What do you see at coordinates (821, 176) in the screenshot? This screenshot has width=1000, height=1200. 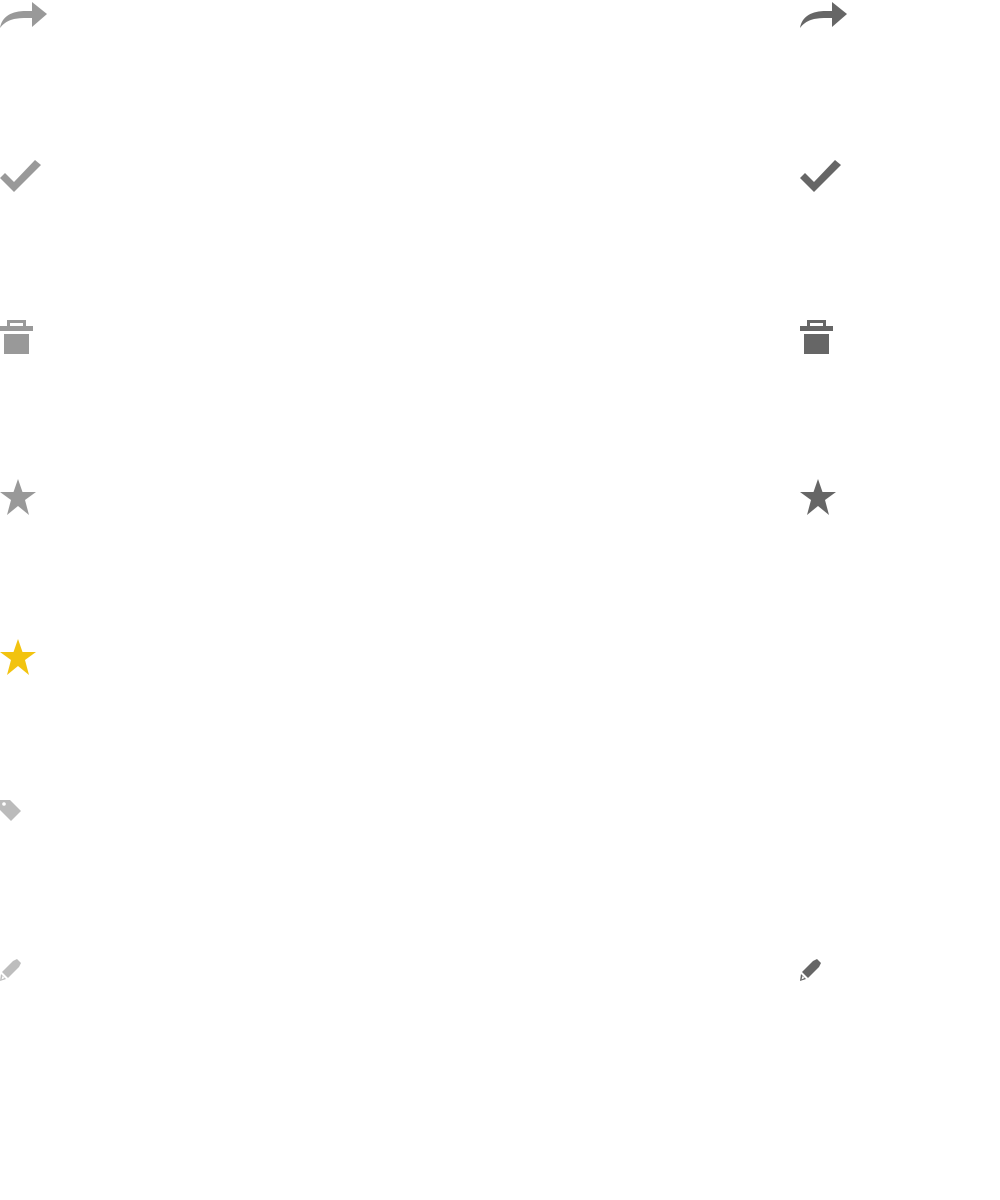 I see `checkmark-hover-icon` at bounding box center [821, 176].